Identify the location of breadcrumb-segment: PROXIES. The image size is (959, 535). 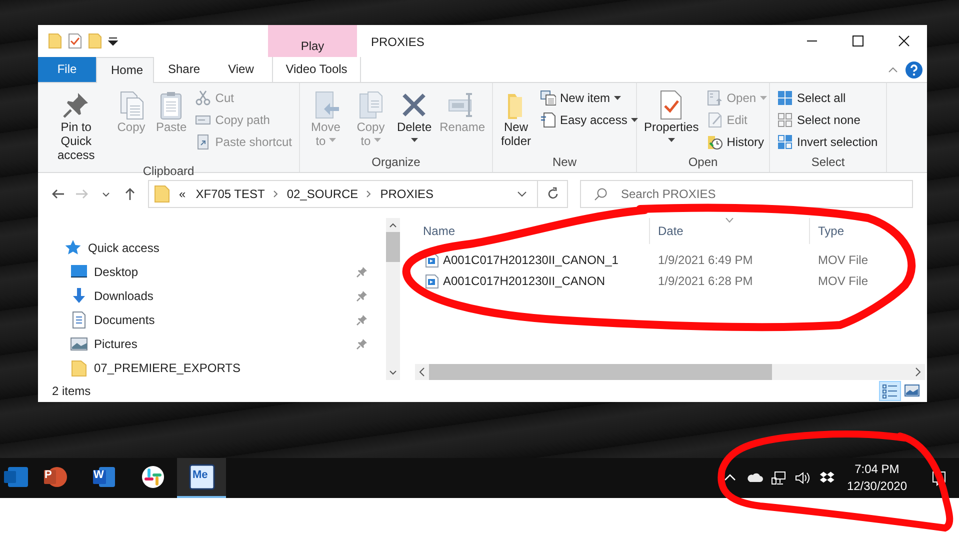
(407, 194).